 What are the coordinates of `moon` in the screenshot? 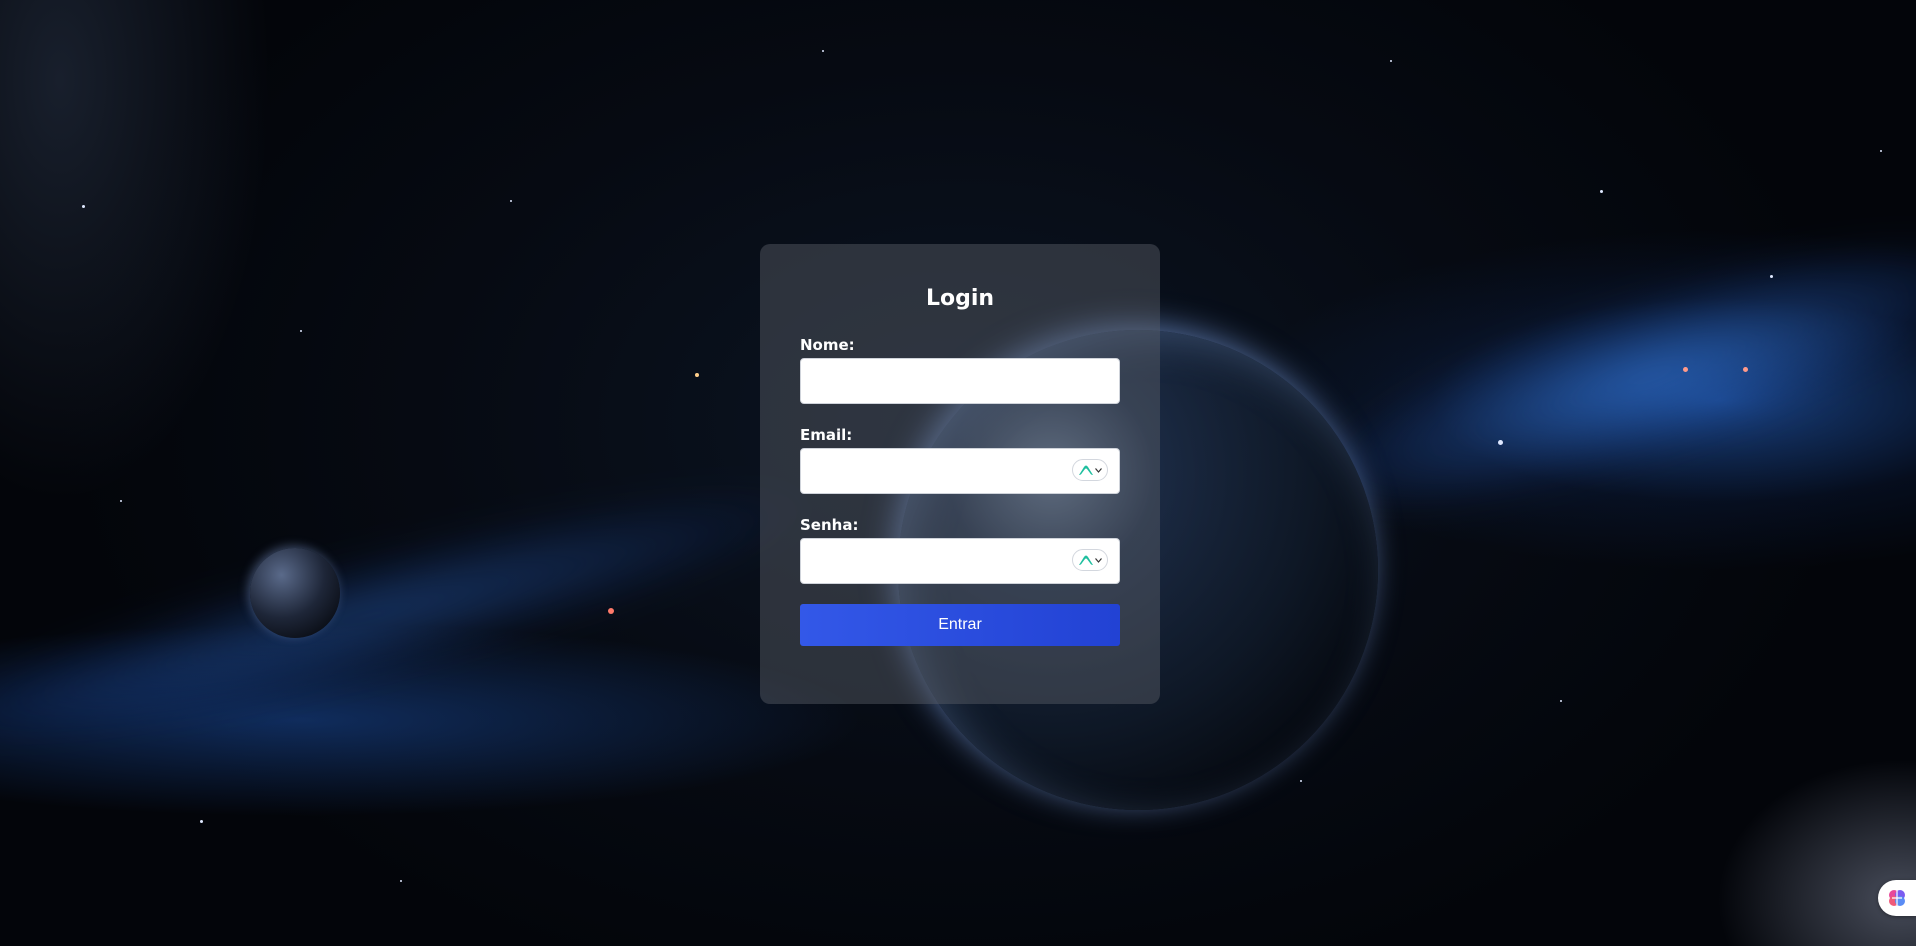 It's located at (295, 593).